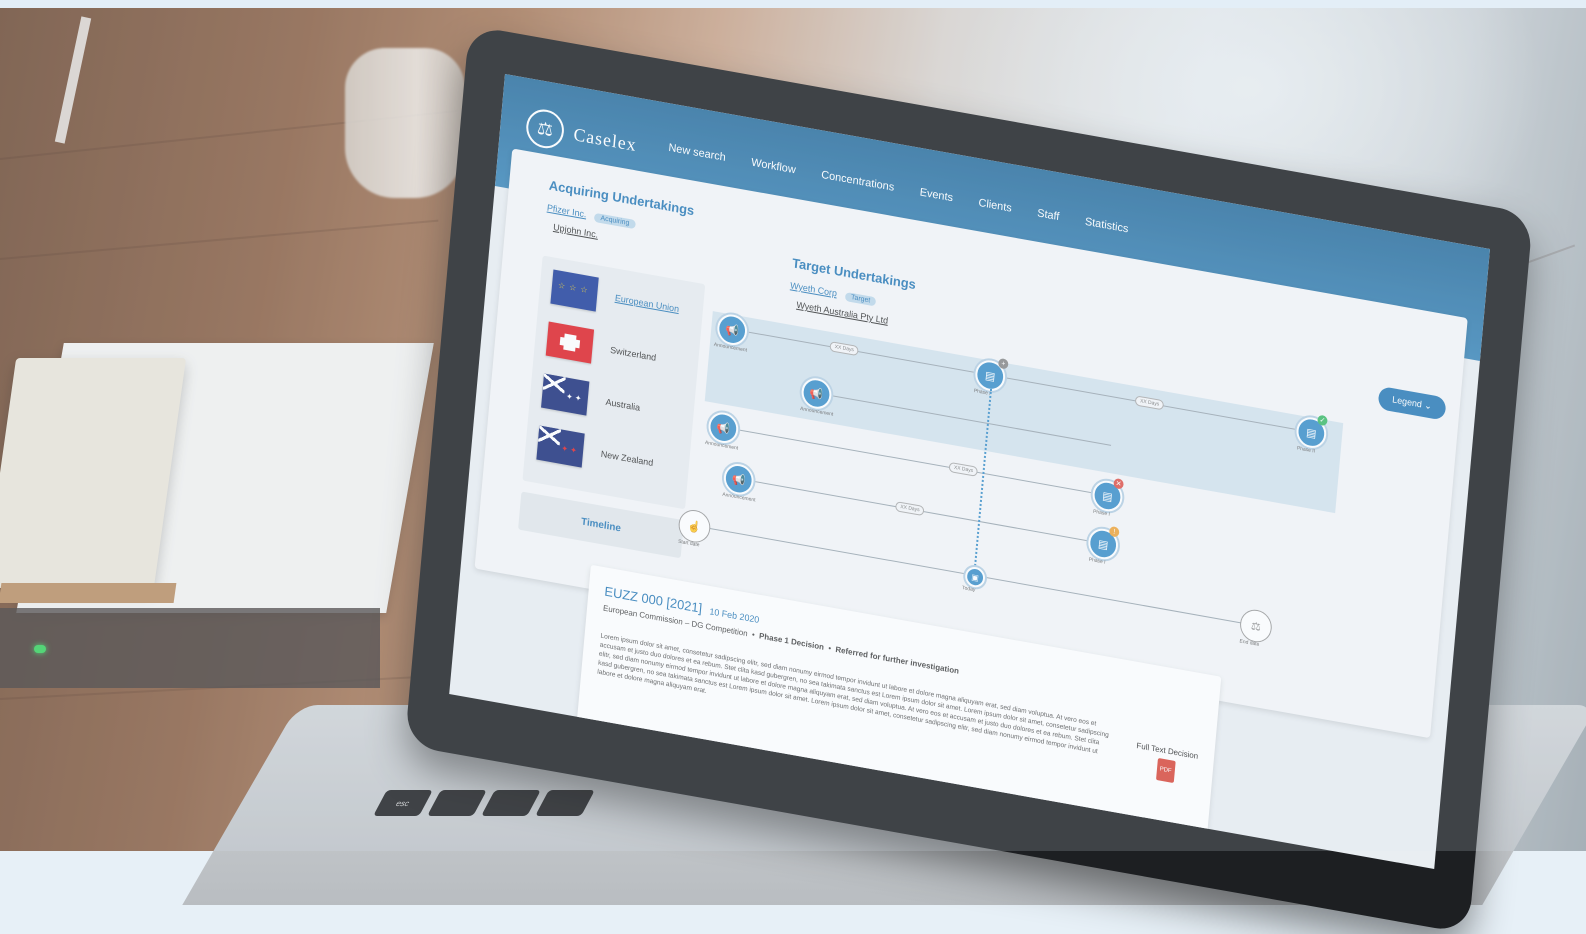 The height and width of the screenshot is (934, 1586). What do you see at coordinates (623, 404) in the screenshot?
I see `country-label: Australia` at bounding box center [623, 404].